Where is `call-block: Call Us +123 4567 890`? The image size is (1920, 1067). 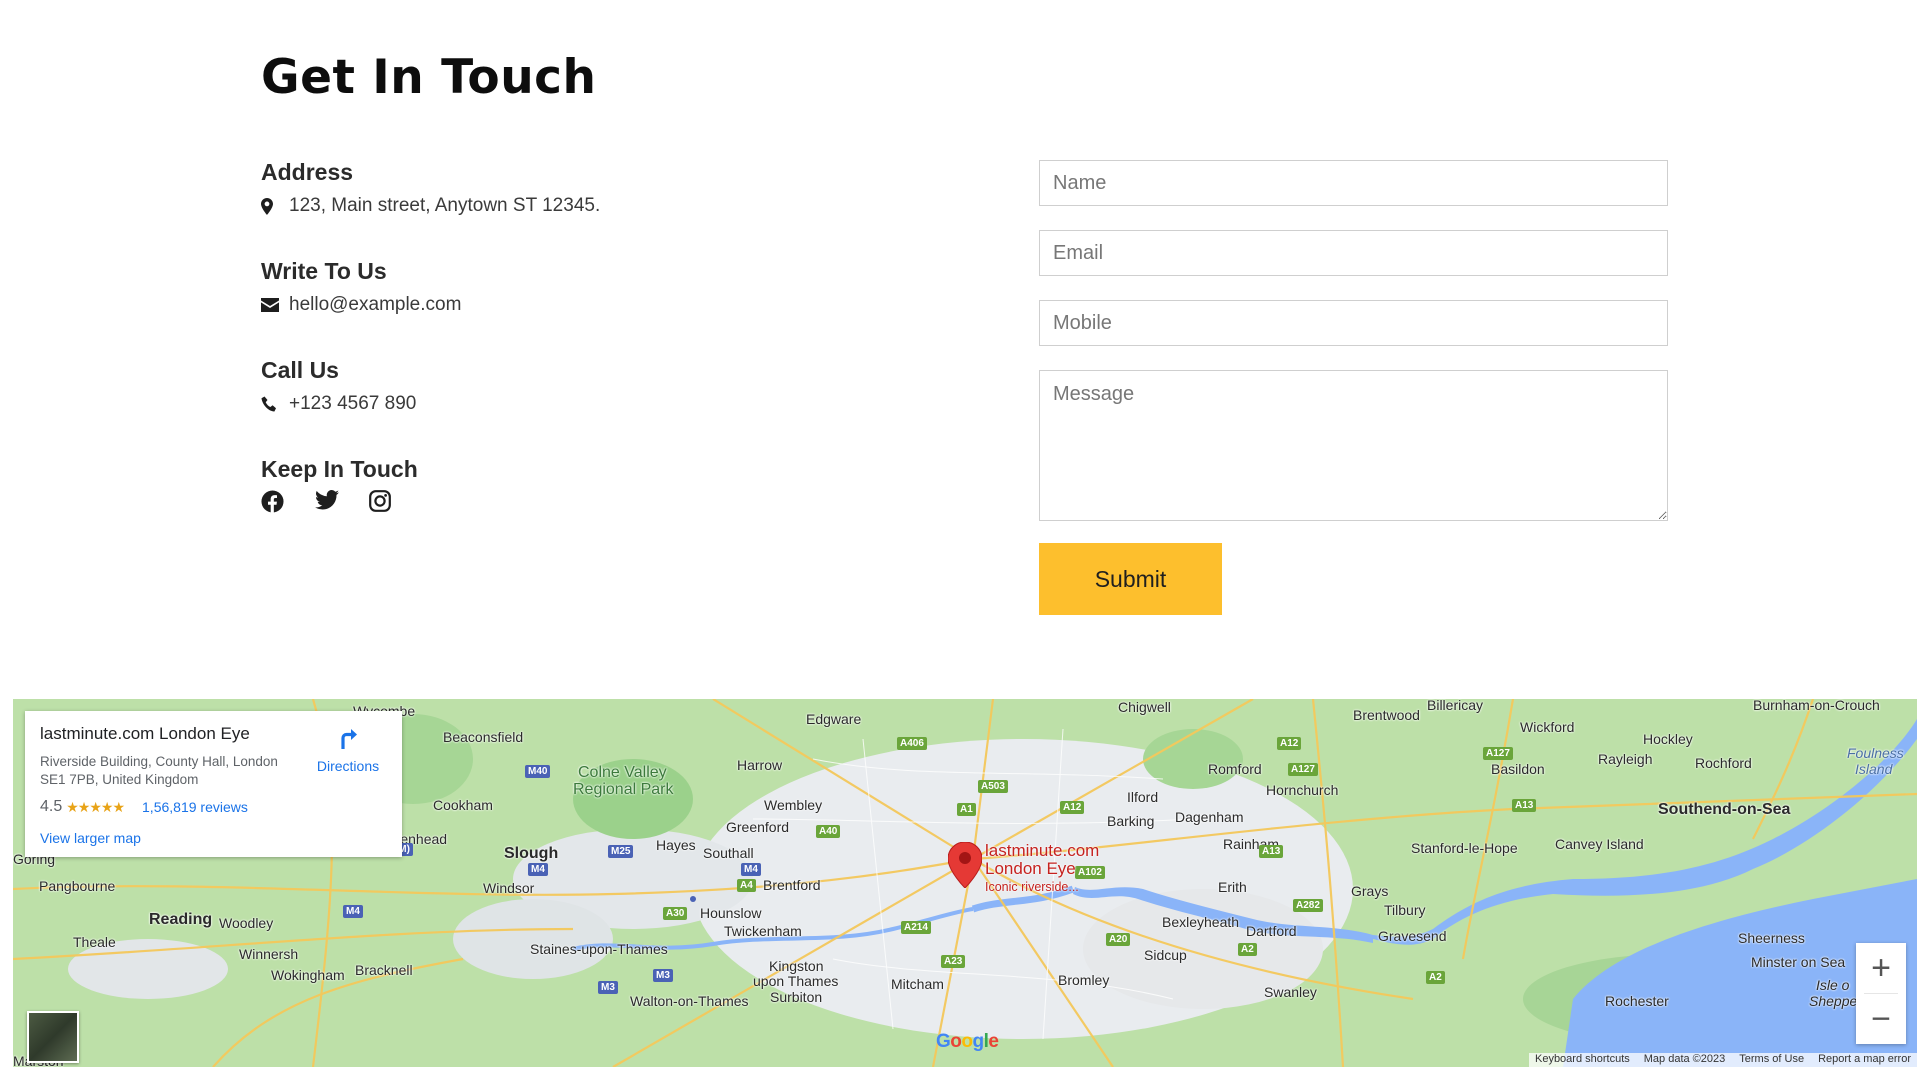
call-block: Call Us +123 4567 890 is located at coordinates (541, 404).